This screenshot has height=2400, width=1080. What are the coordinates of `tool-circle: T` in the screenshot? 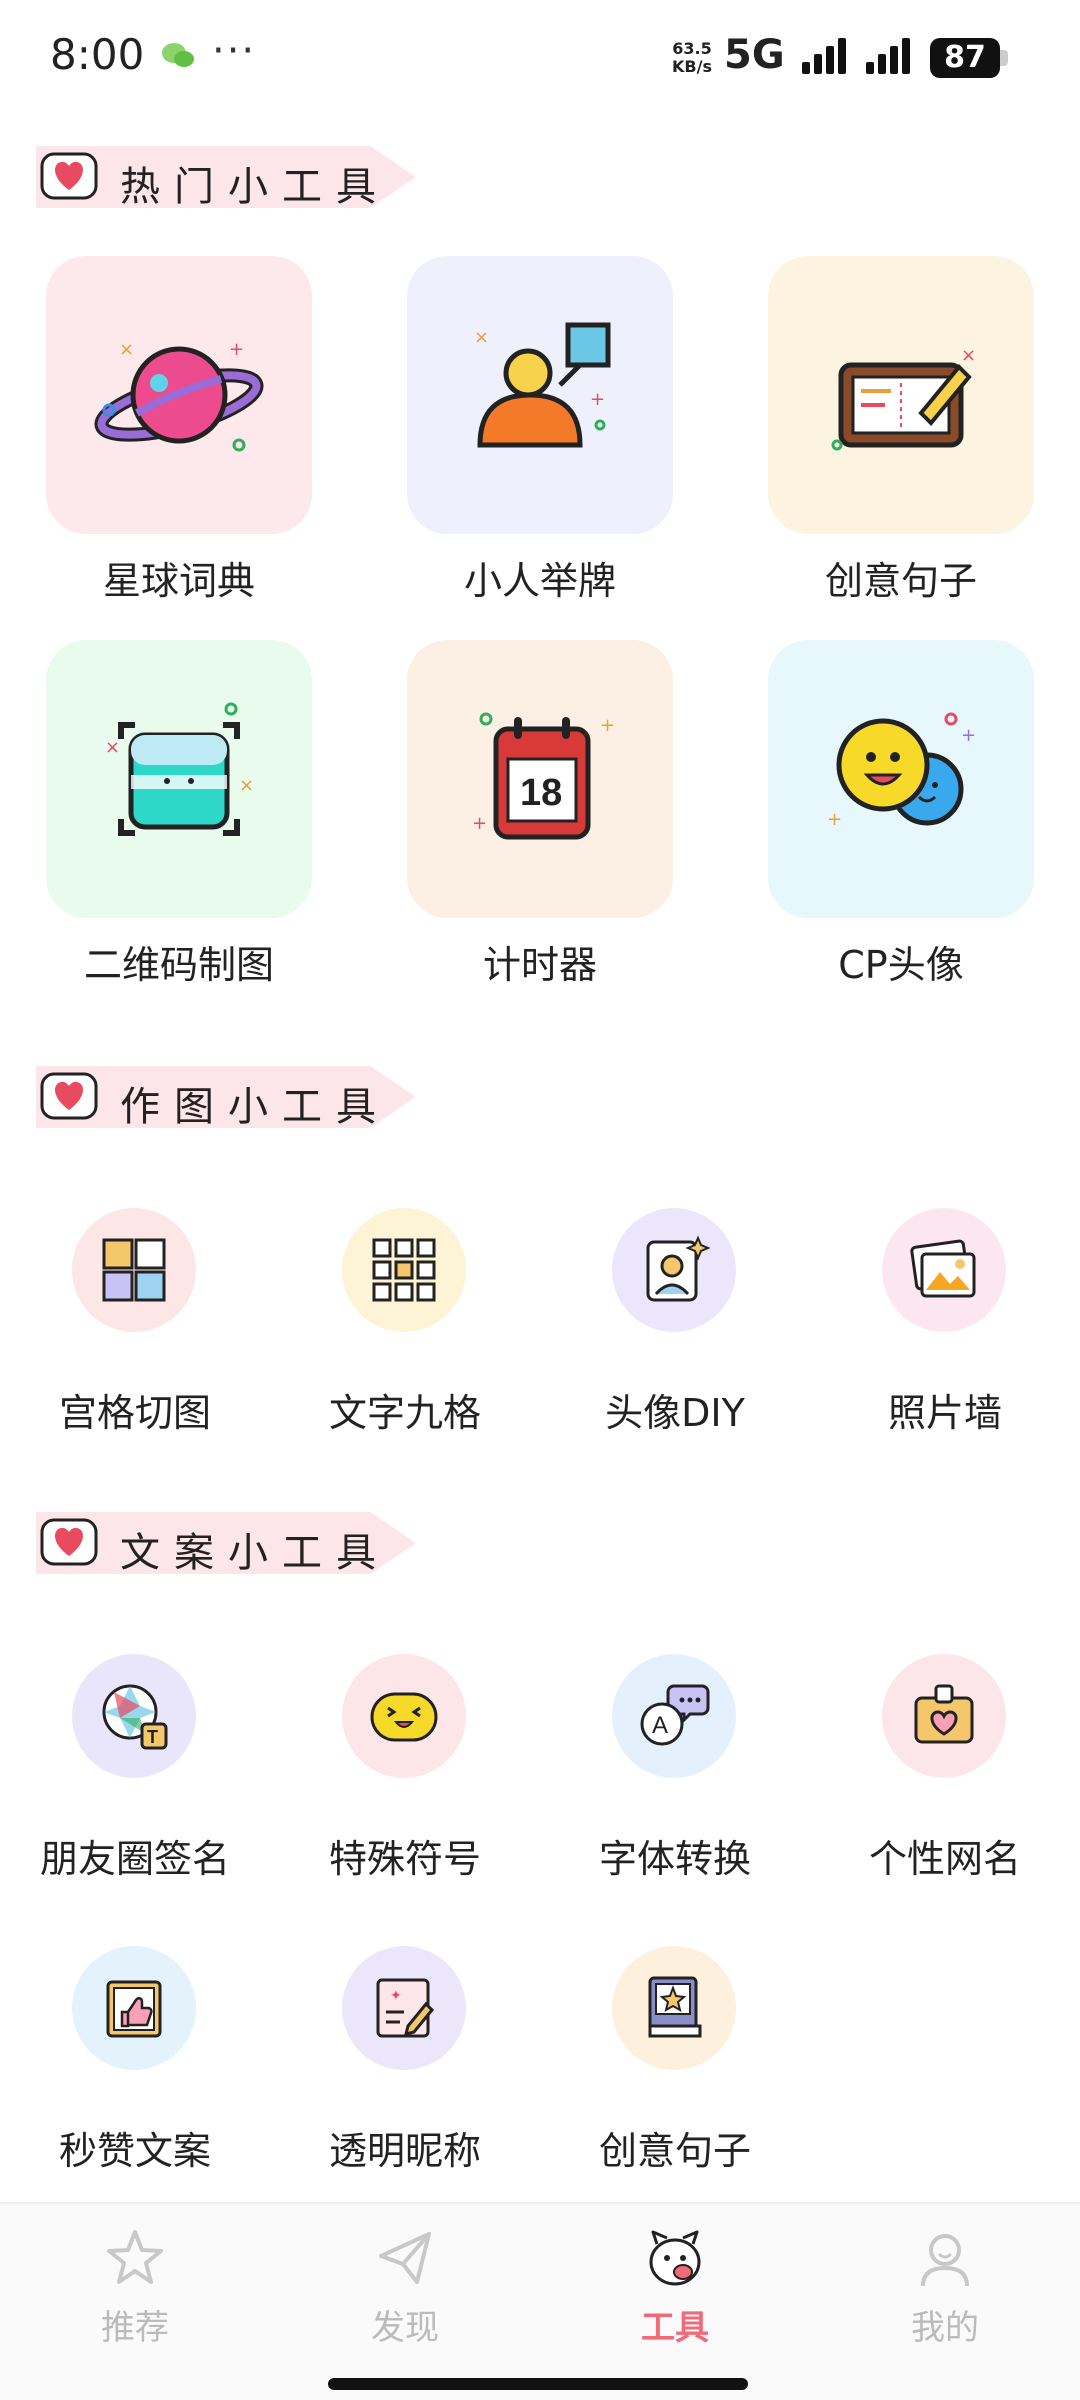 It's located at (134, 1716).